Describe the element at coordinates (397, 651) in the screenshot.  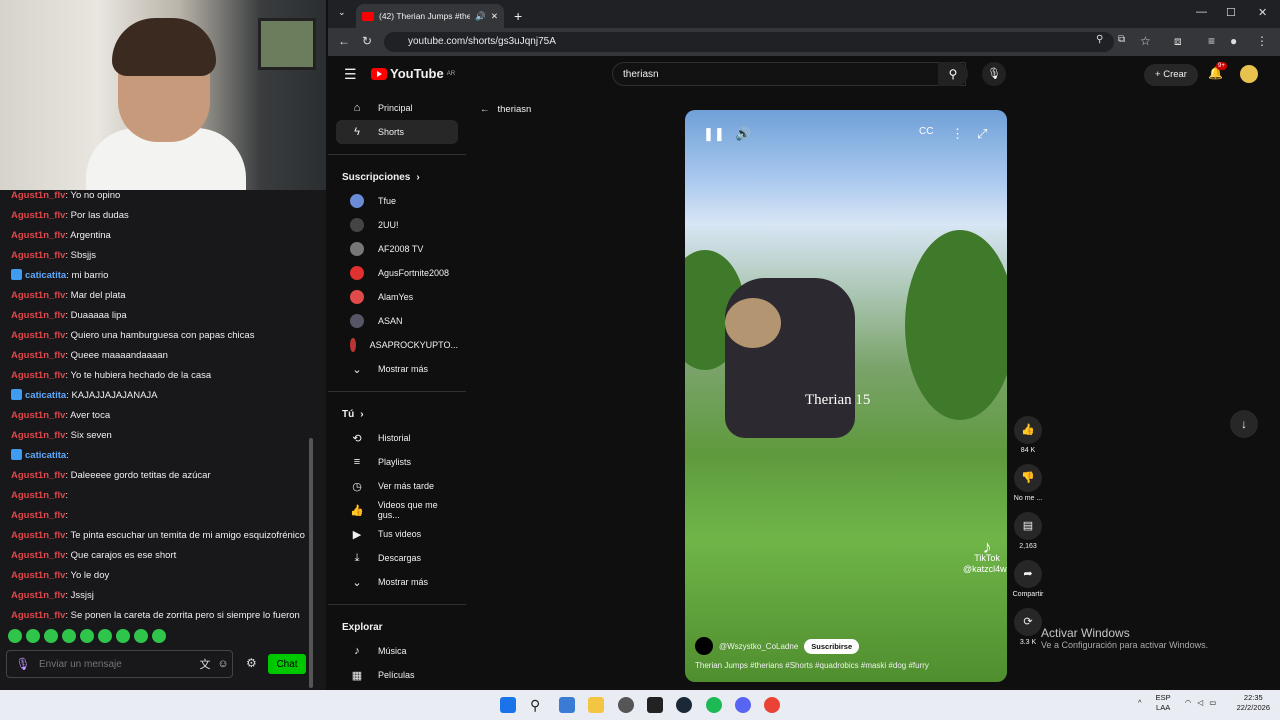
I see `sidebar-item: ♪ Música` at that location.